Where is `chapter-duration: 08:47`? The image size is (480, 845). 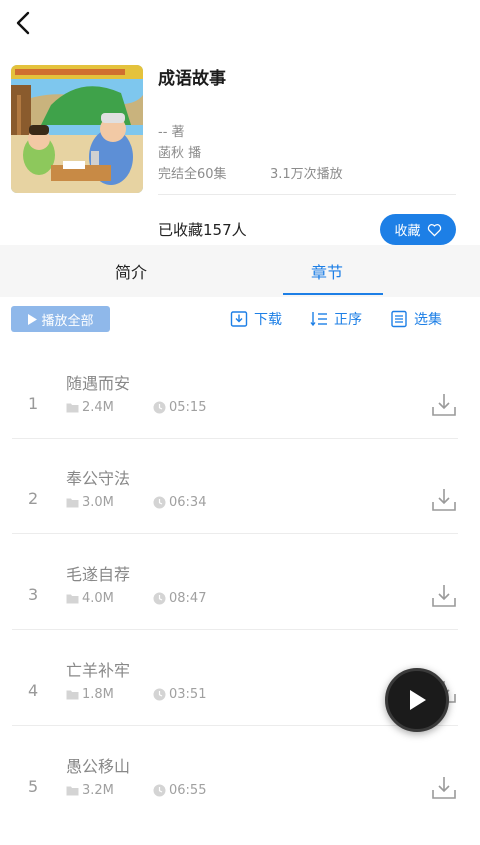 chapter-duration: 08:47 is located at coordinates (179, 598).